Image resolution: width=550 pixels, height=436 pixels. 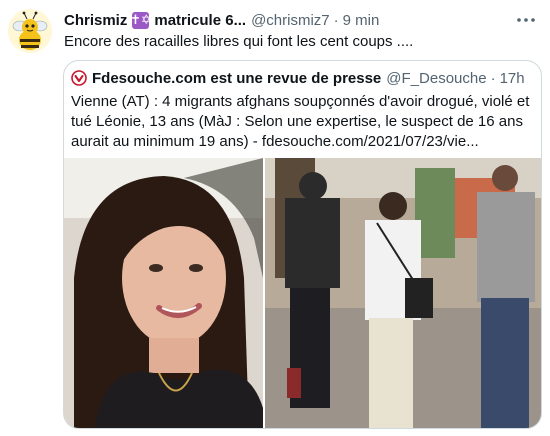 What do you see at coordinates (512, 78) in the screenshot?
I see `quote-time: 17h` at bounding box center [512, 78].